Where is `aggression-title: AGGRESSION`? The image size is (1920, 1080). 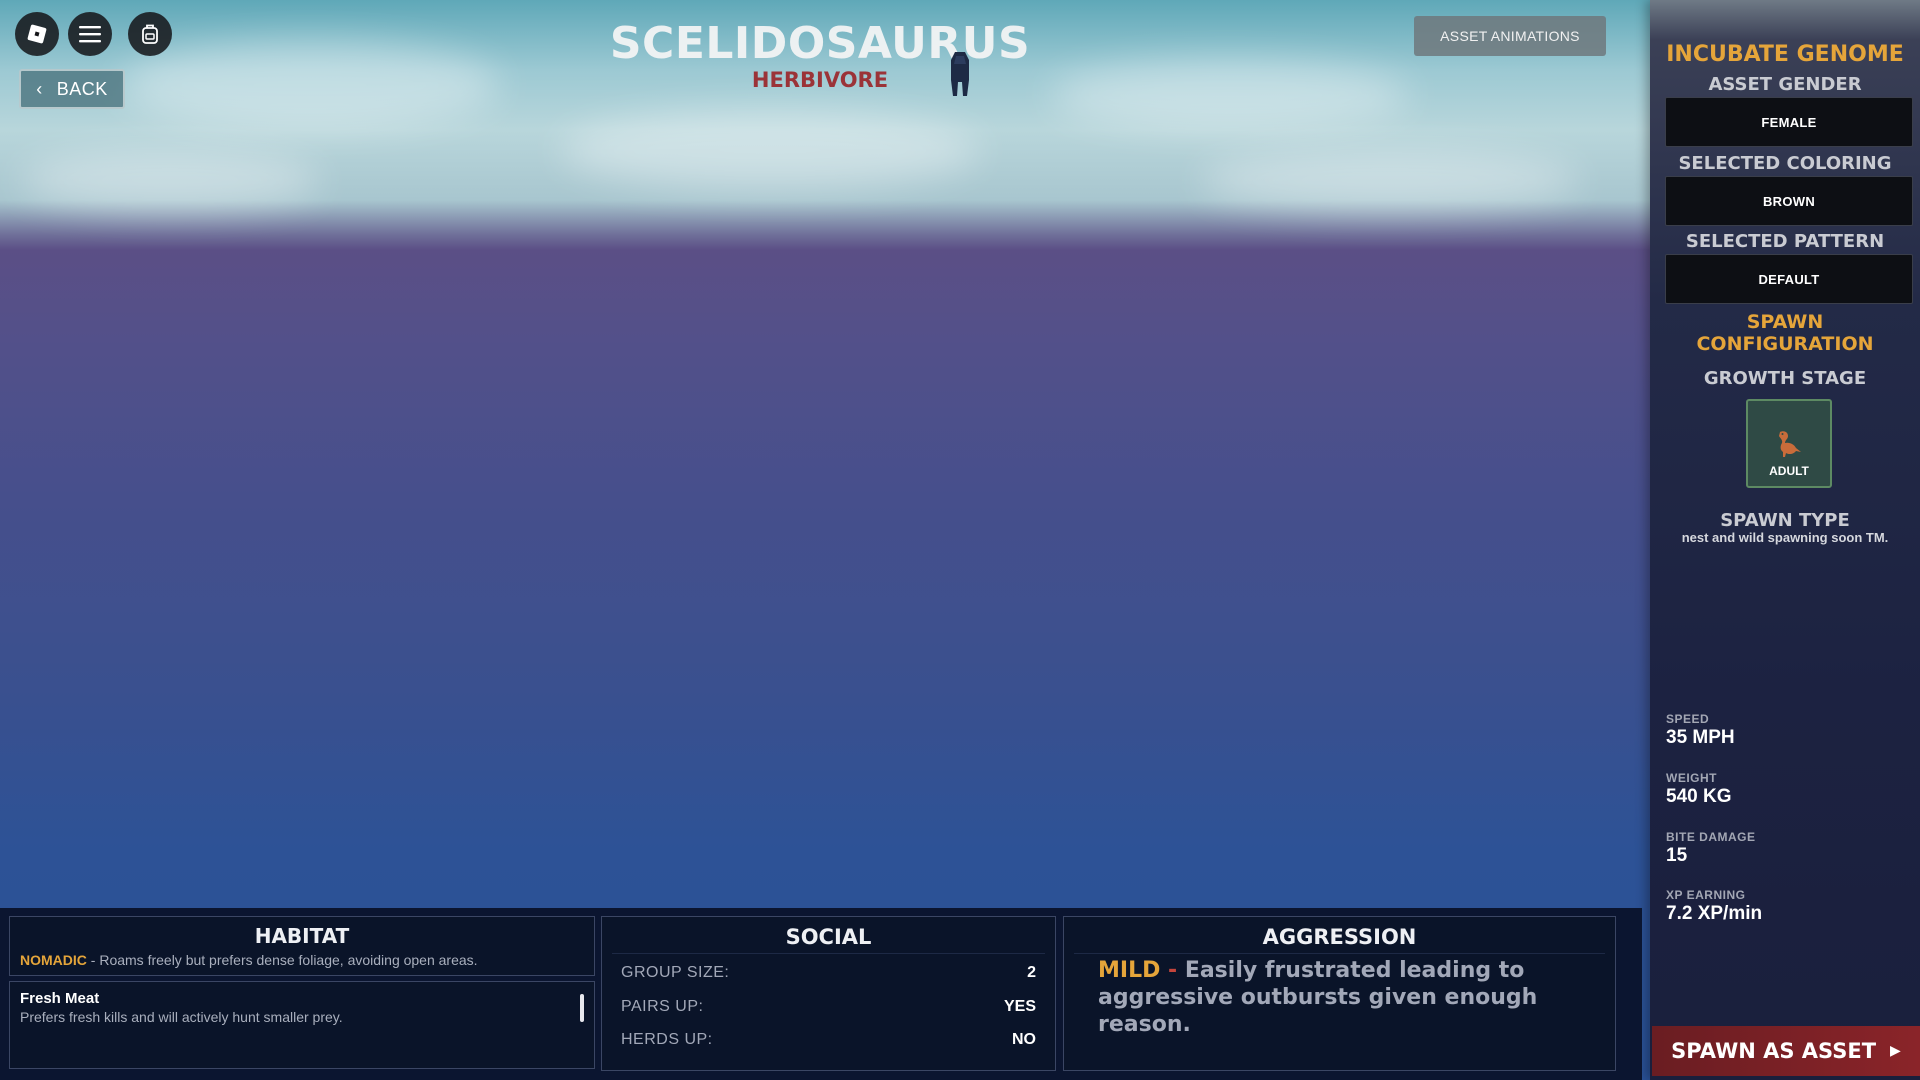
aggression-title: AGGRESSION is located at coordinates (1339, 937).